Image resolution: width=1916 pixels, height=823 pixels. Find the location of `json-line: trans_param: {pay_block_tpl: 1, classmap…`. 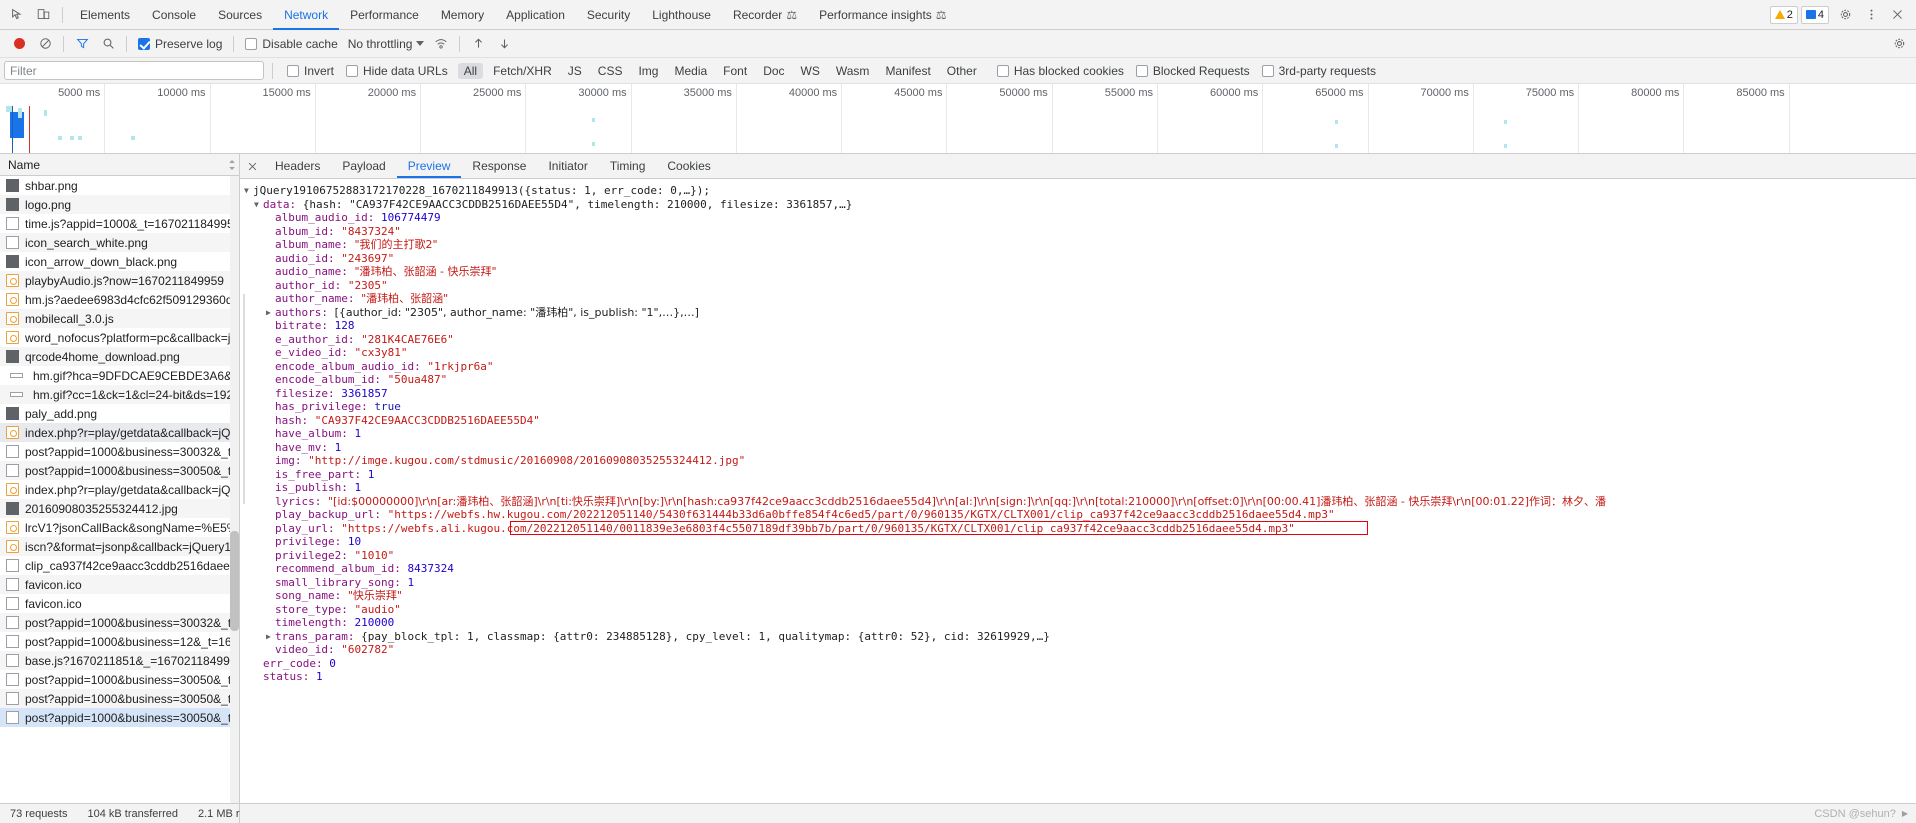

json-line: trans_param: {pay_block_tpl: 1, classmap… is located at coordinates (1078, 637).